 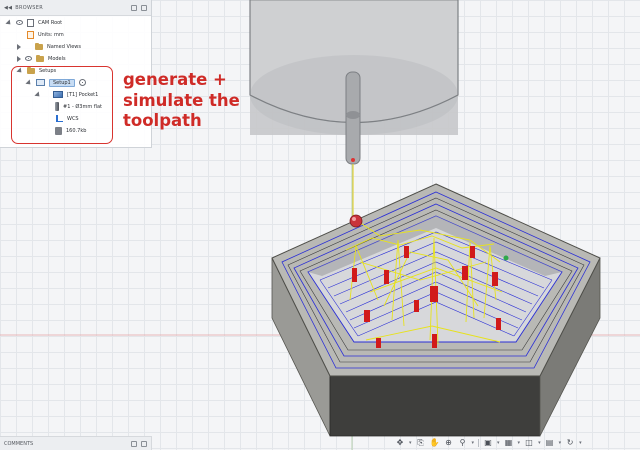 What do you see at coordinates (50, 22) in the screenshot?
I see `tree-label: CAM Root` at bounding box center [50, 22].